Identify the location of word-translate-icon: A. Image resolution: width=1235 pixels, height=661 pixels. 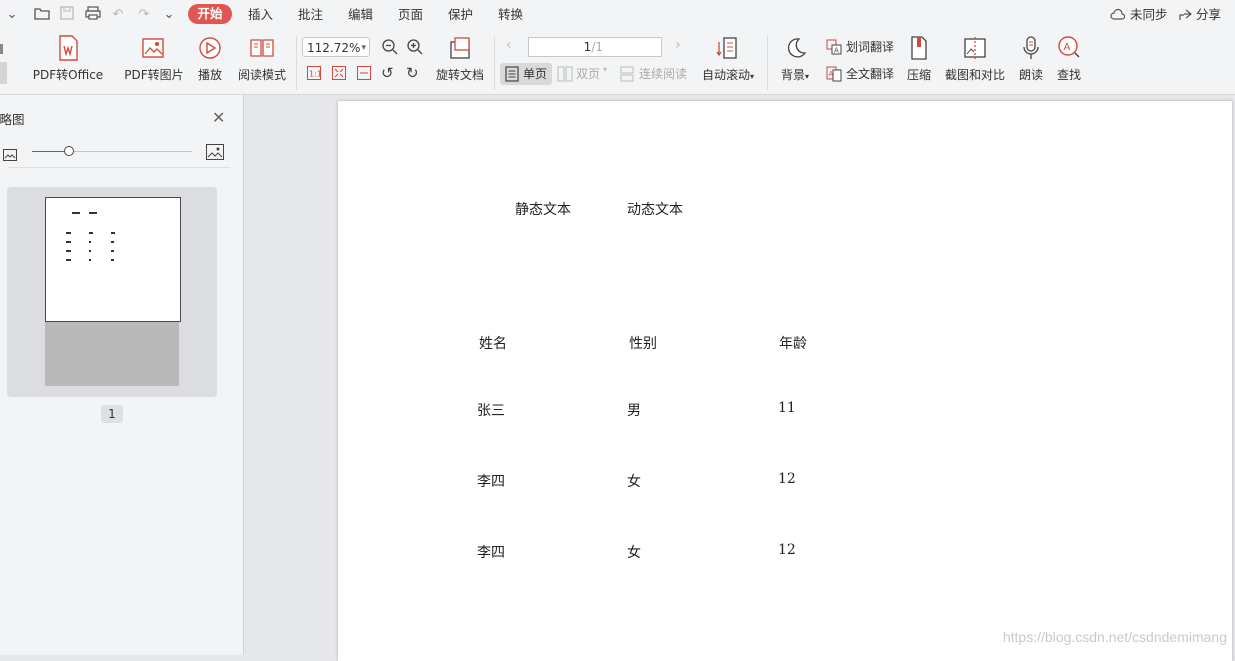
(834, 49).